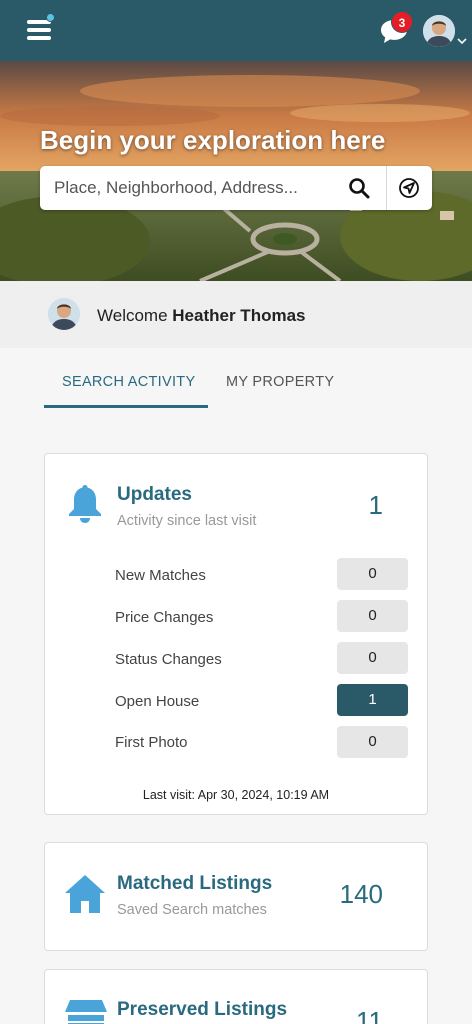 The height and width of the screenshot is (1024, 472). What do you see at coordinates (372, 700) in the screenshot?
I see `update-value-open-house: 1` at bounding box center [372, 700].